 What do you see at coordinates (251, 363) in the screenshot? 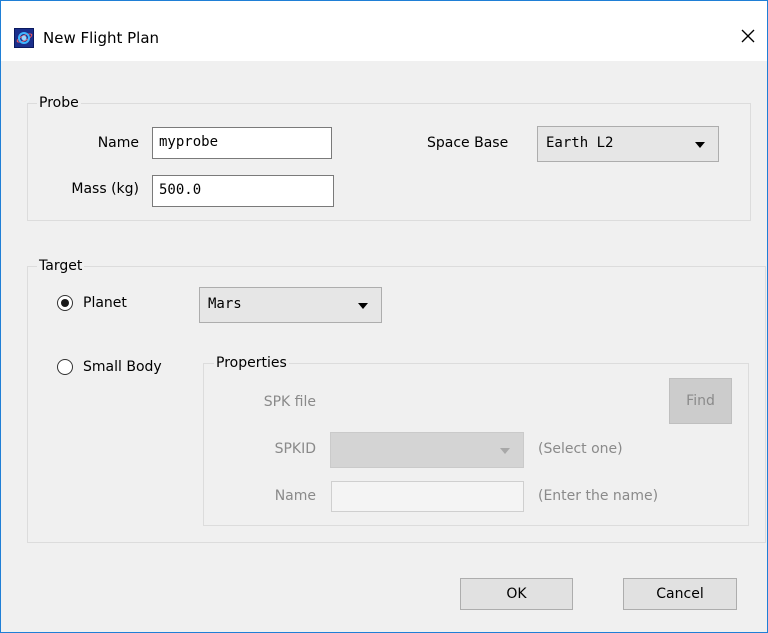
I see `properties-group-label: Properties` at bounding box center [251, 363].